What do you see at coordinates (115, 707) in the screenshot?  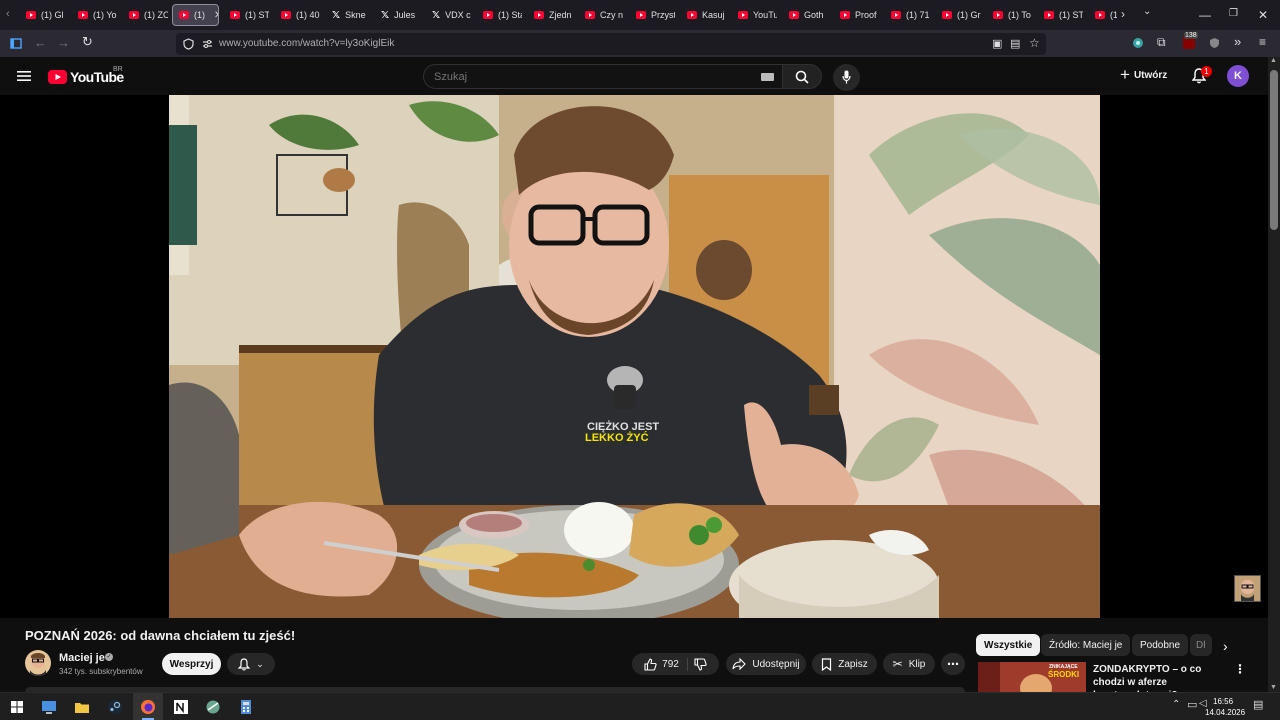 I see `steam-icon` at bounding box center [115, 707].